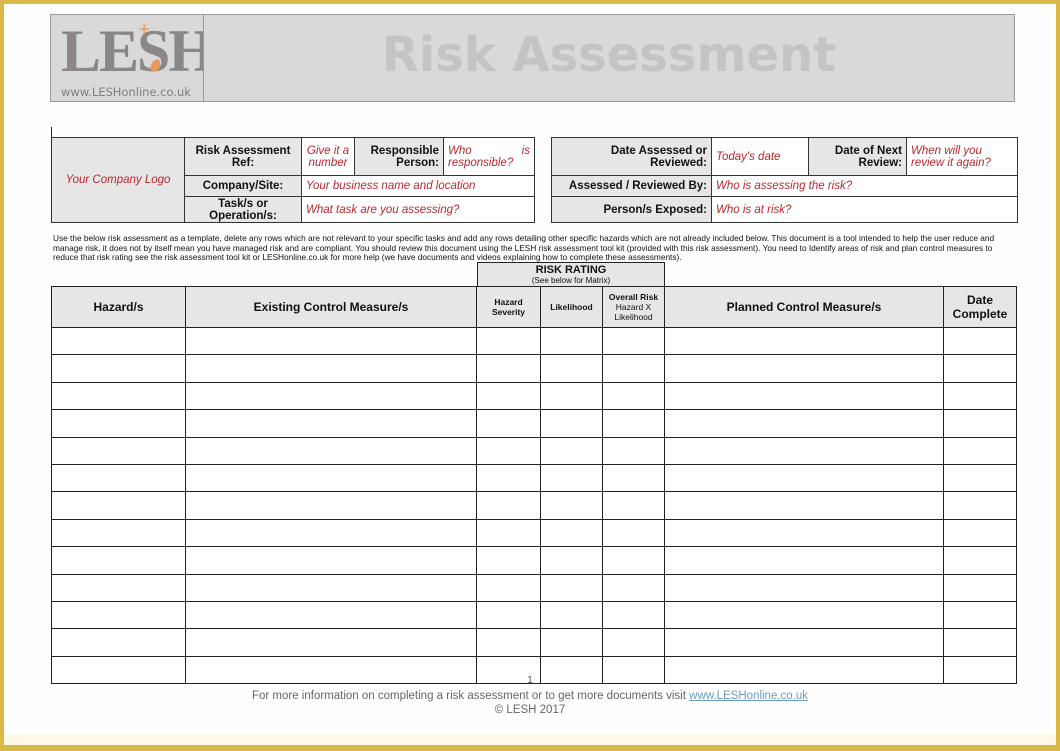  I want to click on task-field: What task are you assessing?, so click(418, 209).